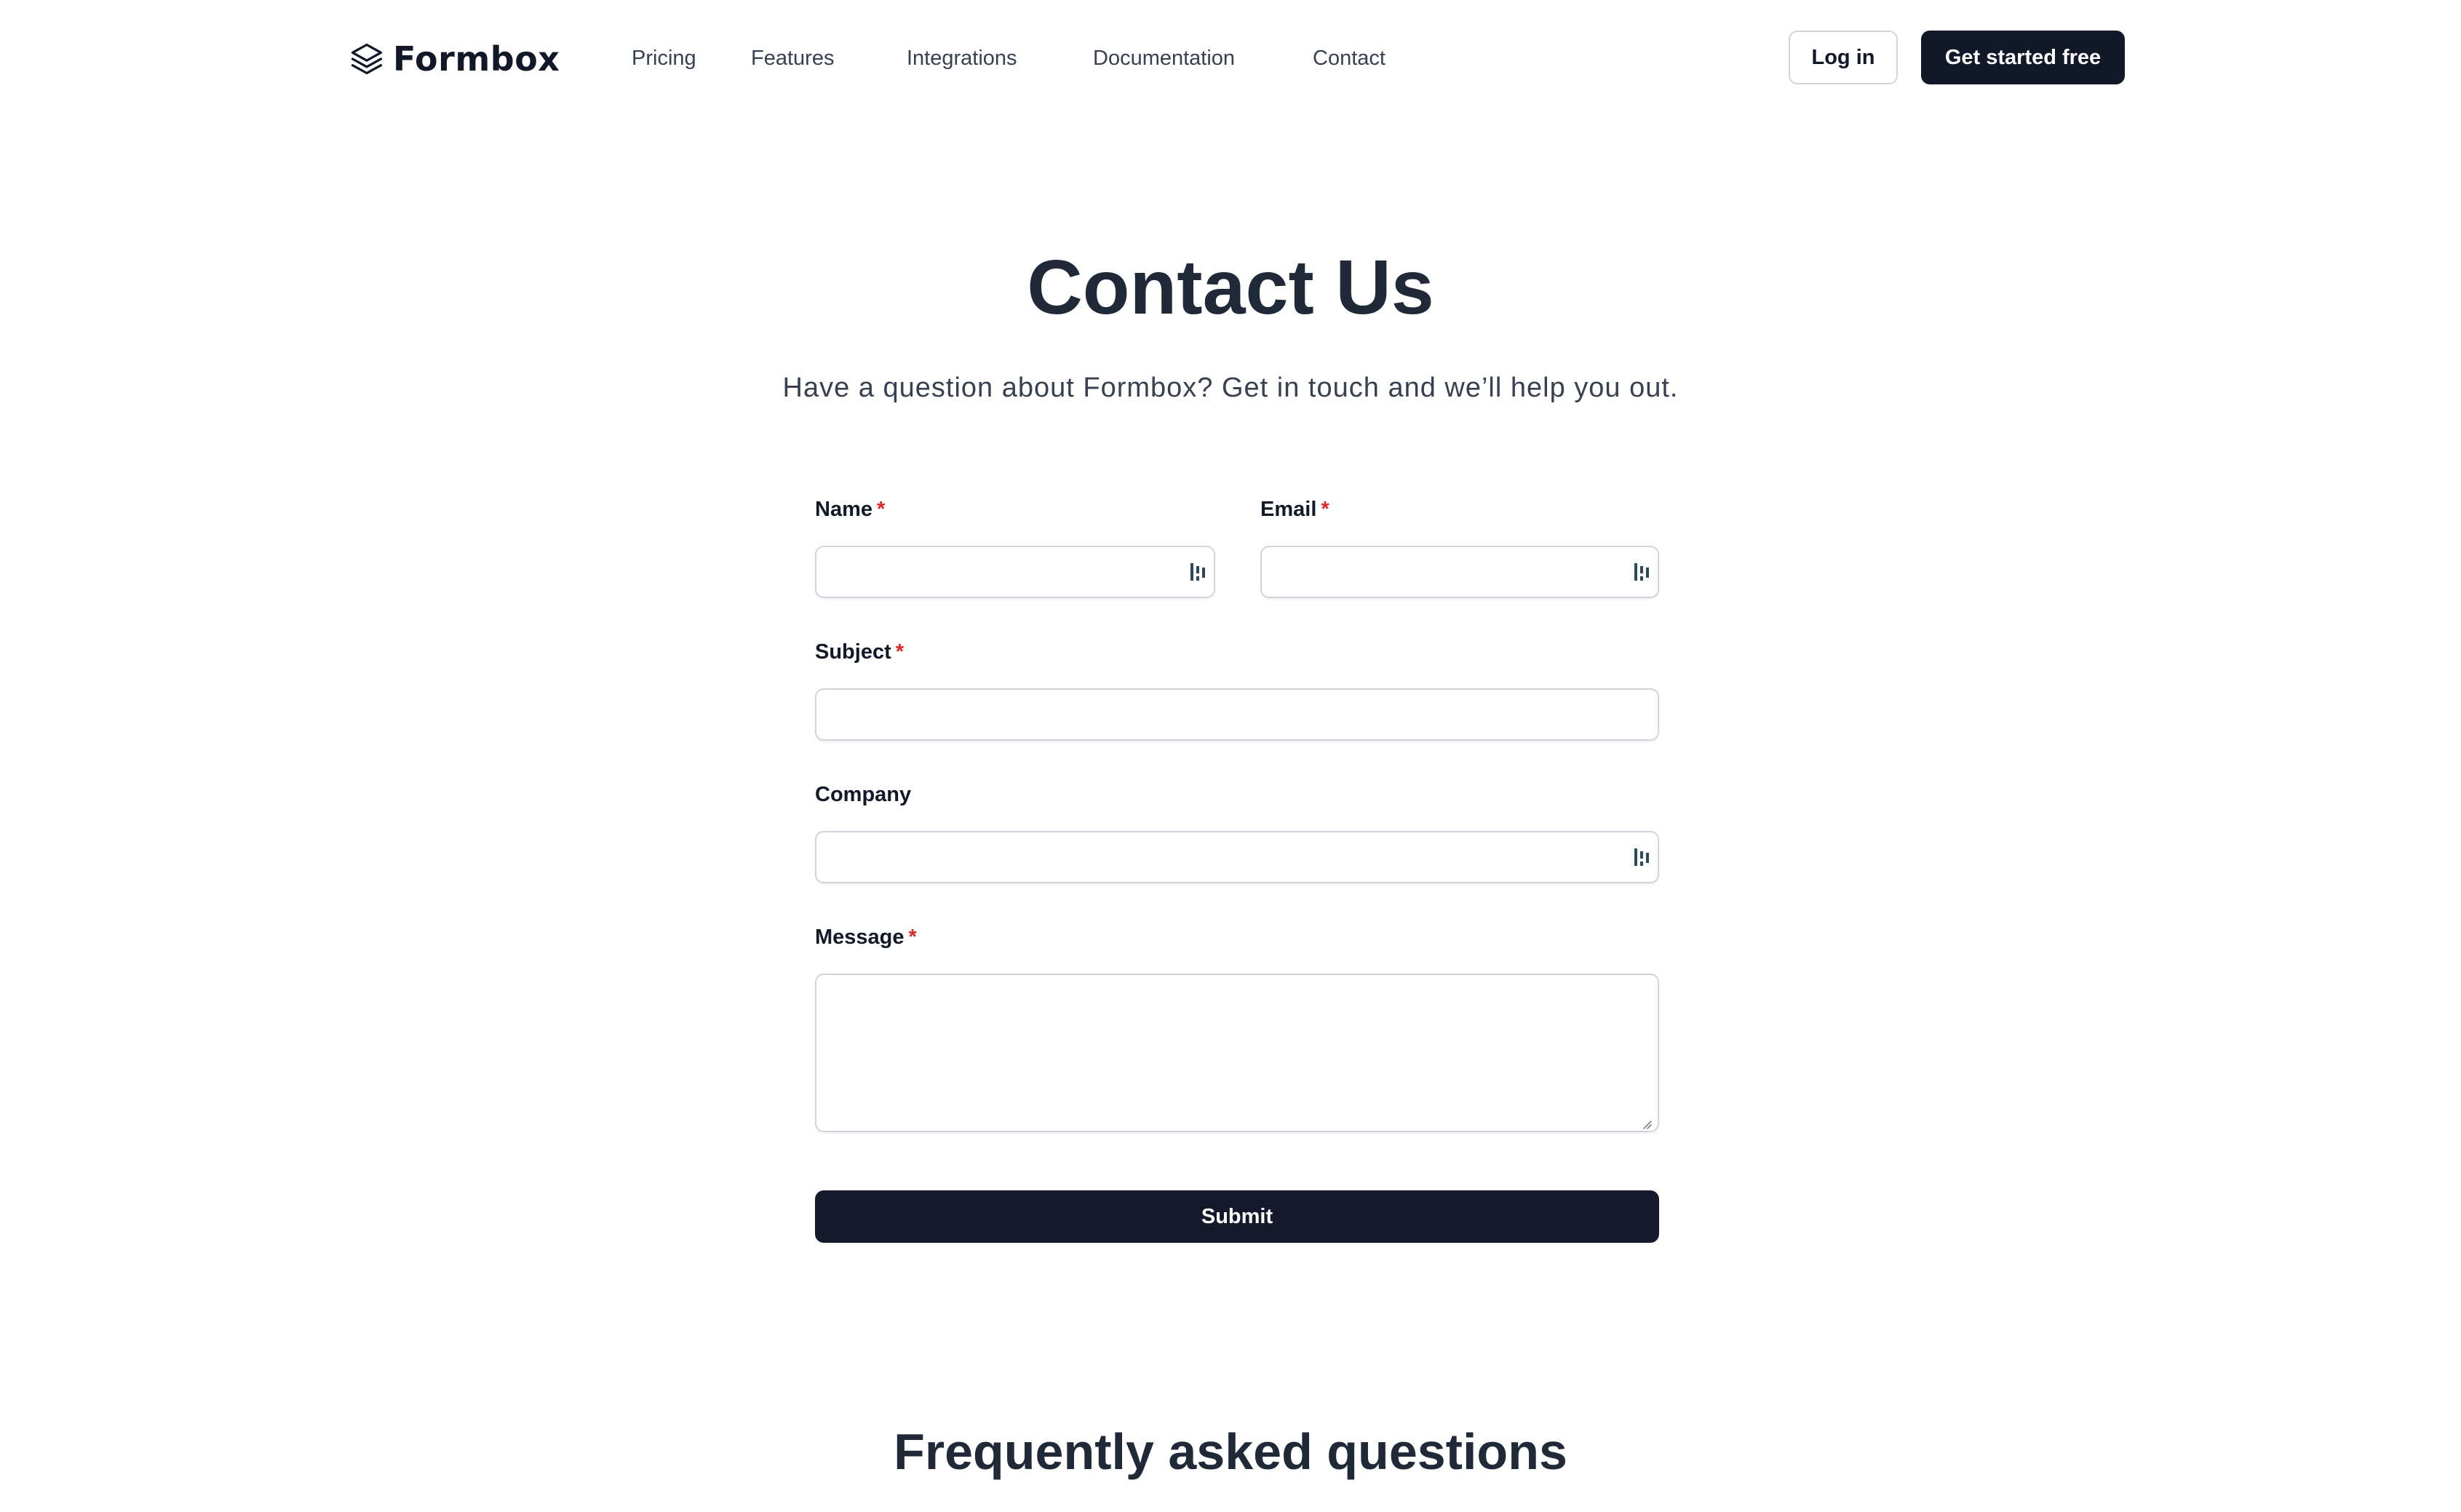  I want to click on brand-logo-link: Formbox, so click(454, 59).